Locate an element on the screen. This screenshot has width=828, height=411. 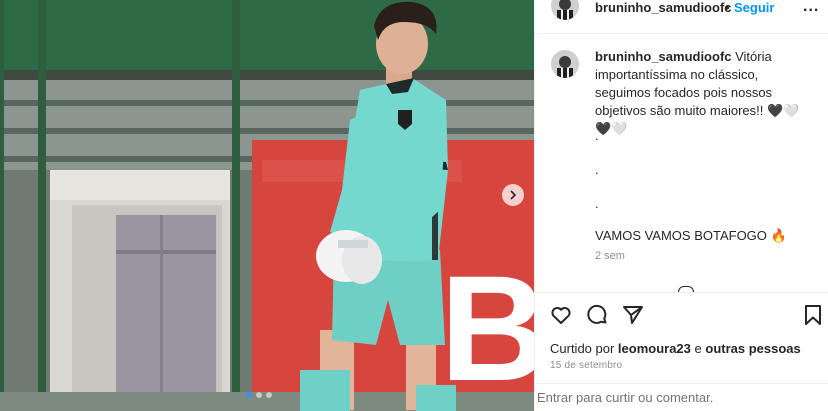
time-ago: 2 sem is located at coordinates (610, 256).